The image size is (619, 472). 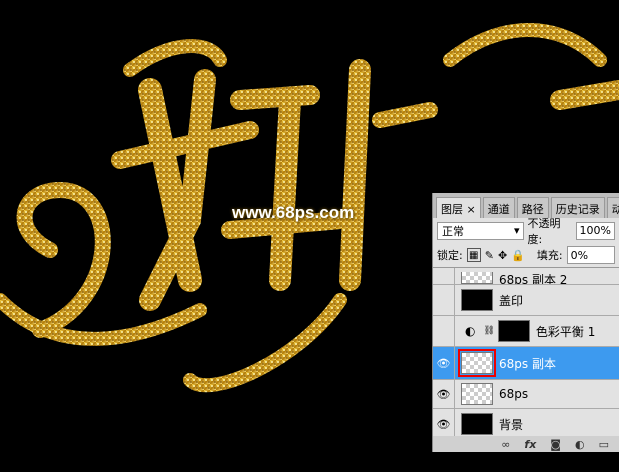 What do you see at coordinates (516, 230) in the screenshot?
I see `chevron-down-icon: ▾` at bounding box center [516, 230].